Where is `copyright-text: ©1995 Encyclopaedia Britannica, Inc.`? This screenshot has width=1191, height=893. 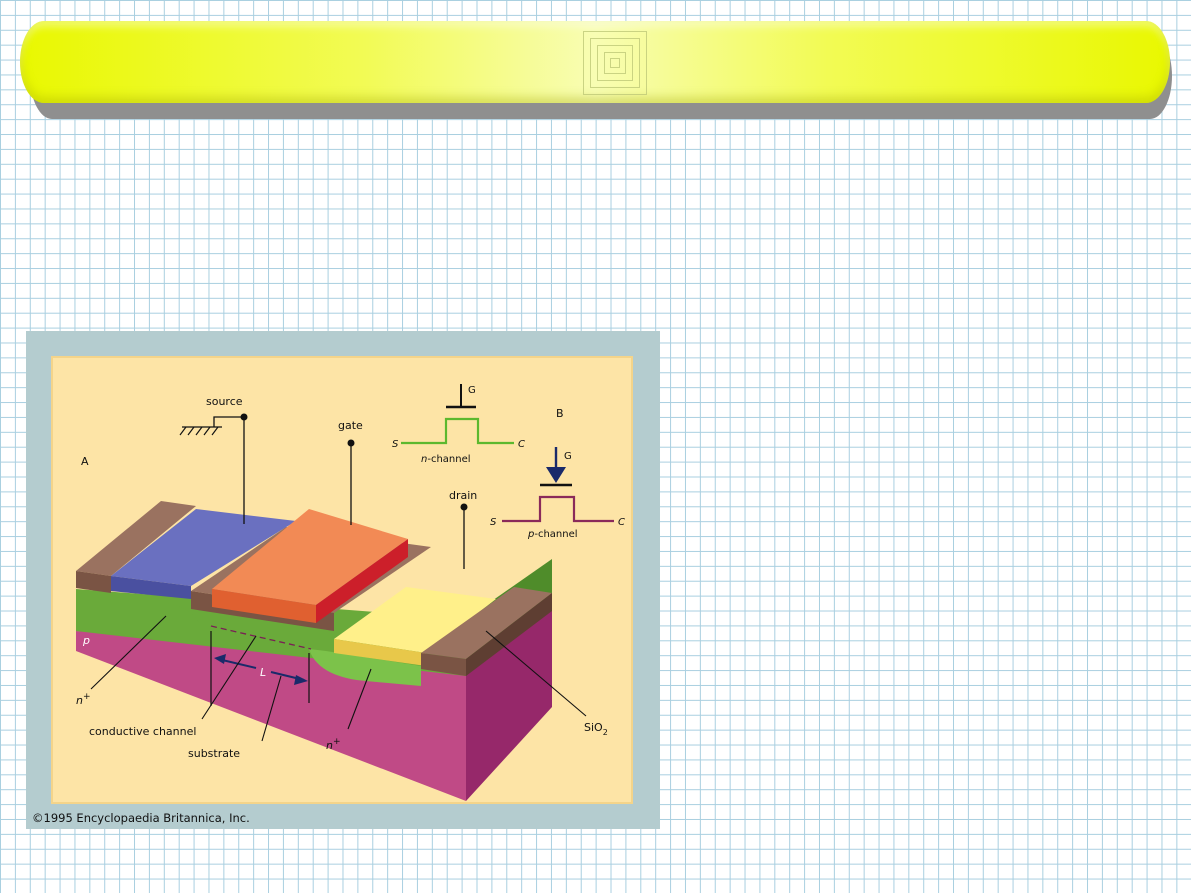
copyright-text: ©1995 Encyclopaedia Britannica, Inc. is located at coordinates (141, 818).